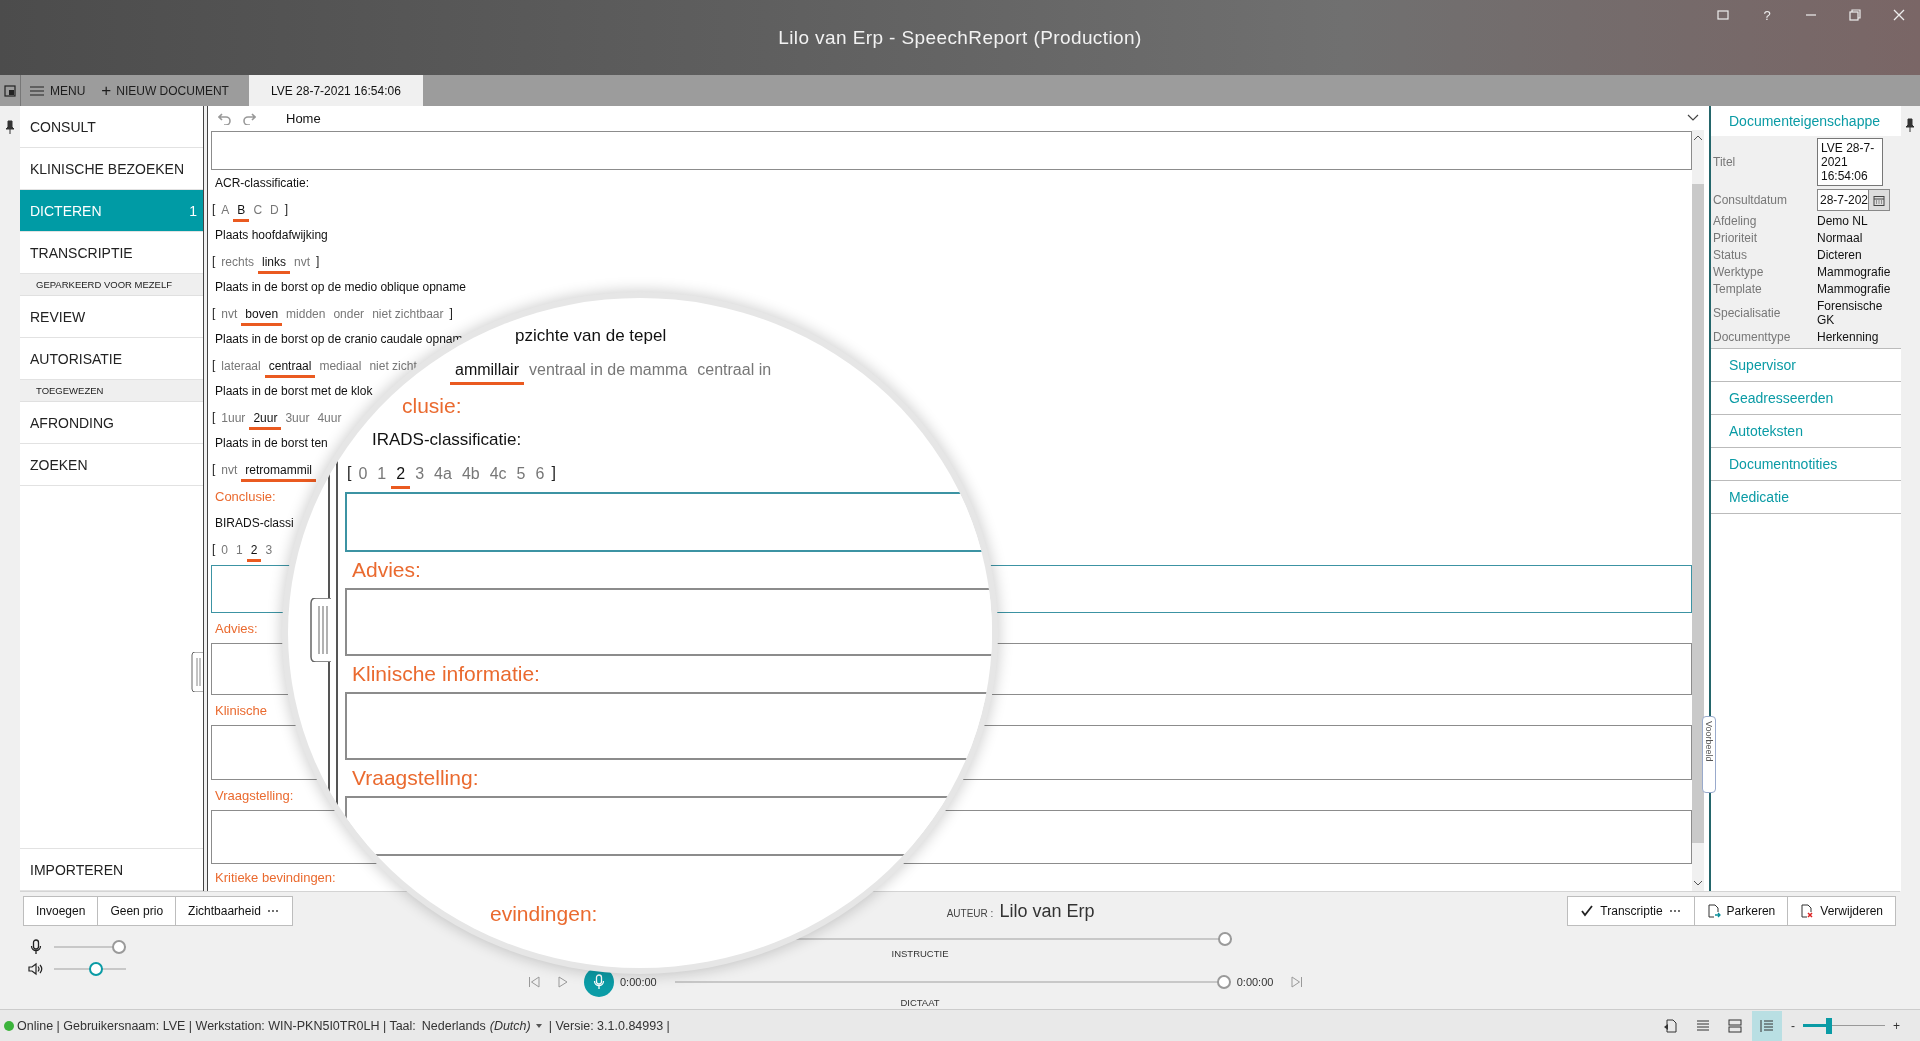 The height and width of the screenshot is (1041, 1920). I want to click on property-value: Normaal, so click(1840, 238).